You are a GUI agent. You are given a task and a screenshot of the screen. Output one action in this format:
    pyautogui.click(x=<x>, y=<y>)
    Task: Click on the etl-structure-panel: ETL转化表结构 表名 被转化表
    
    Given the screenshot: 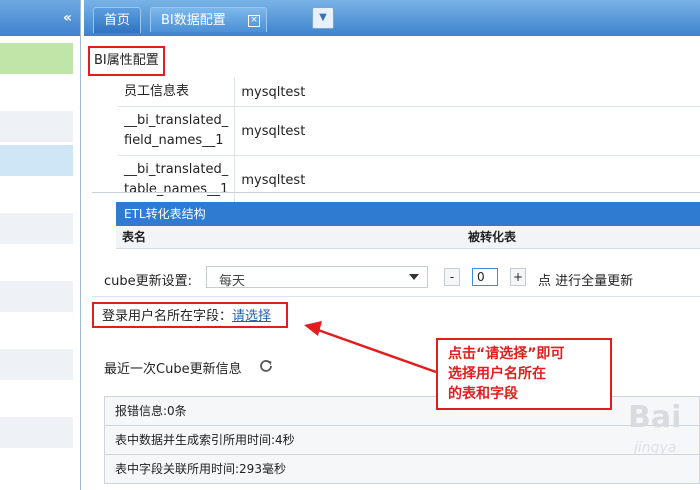 What is the action you would take?
    pyautogui.click(x=408, y=225)
    